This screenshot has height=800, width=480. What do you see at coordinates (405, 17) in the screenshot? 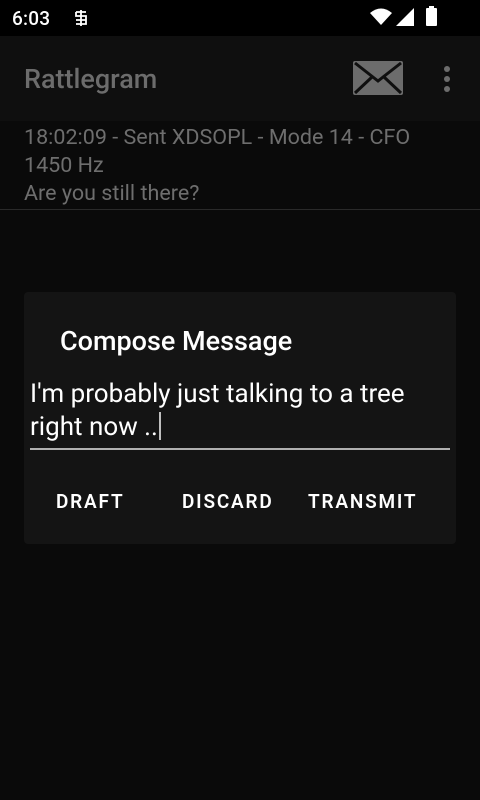
I see `signal-icon` at bounding box center [405, 17].